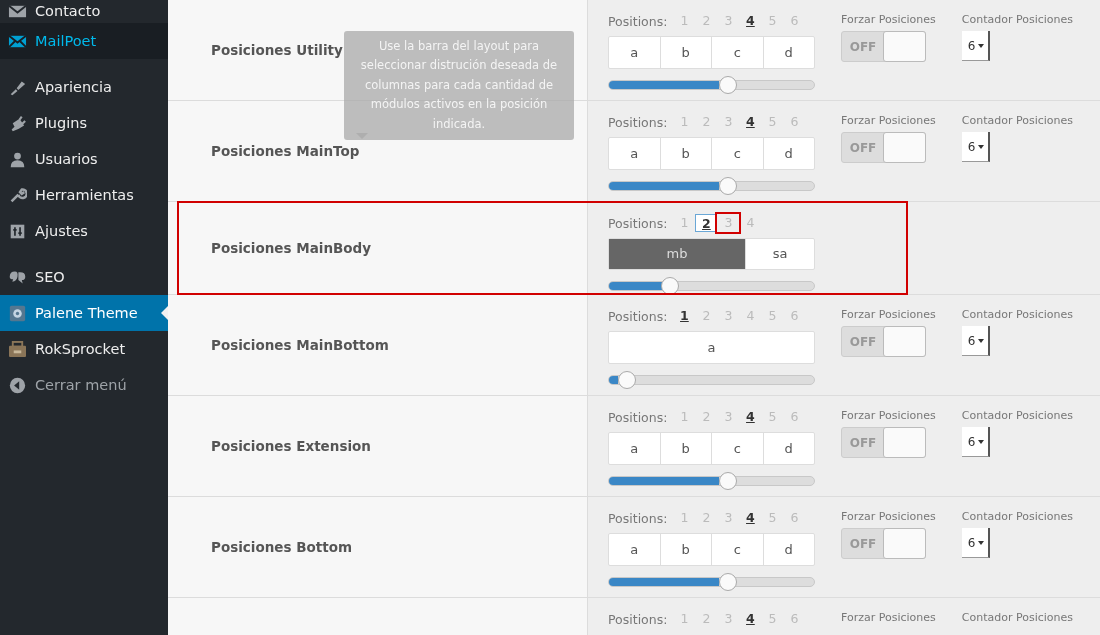  Describe the element at coordinates (84, 313) in the screenshot. I see `menu-item: Palene Theme` at that location.